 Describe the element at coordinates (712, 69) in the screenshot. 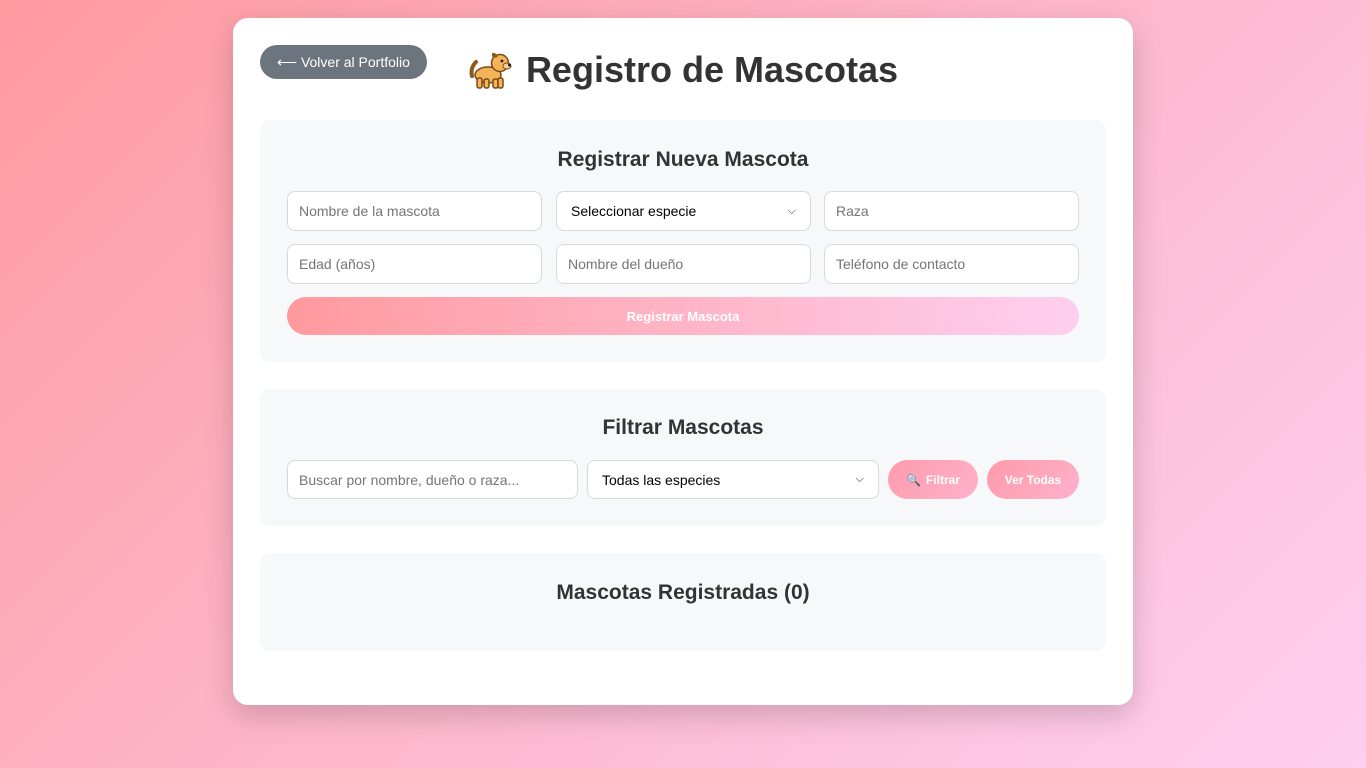

I see `page-title: Registro de Mascotas` at that location.